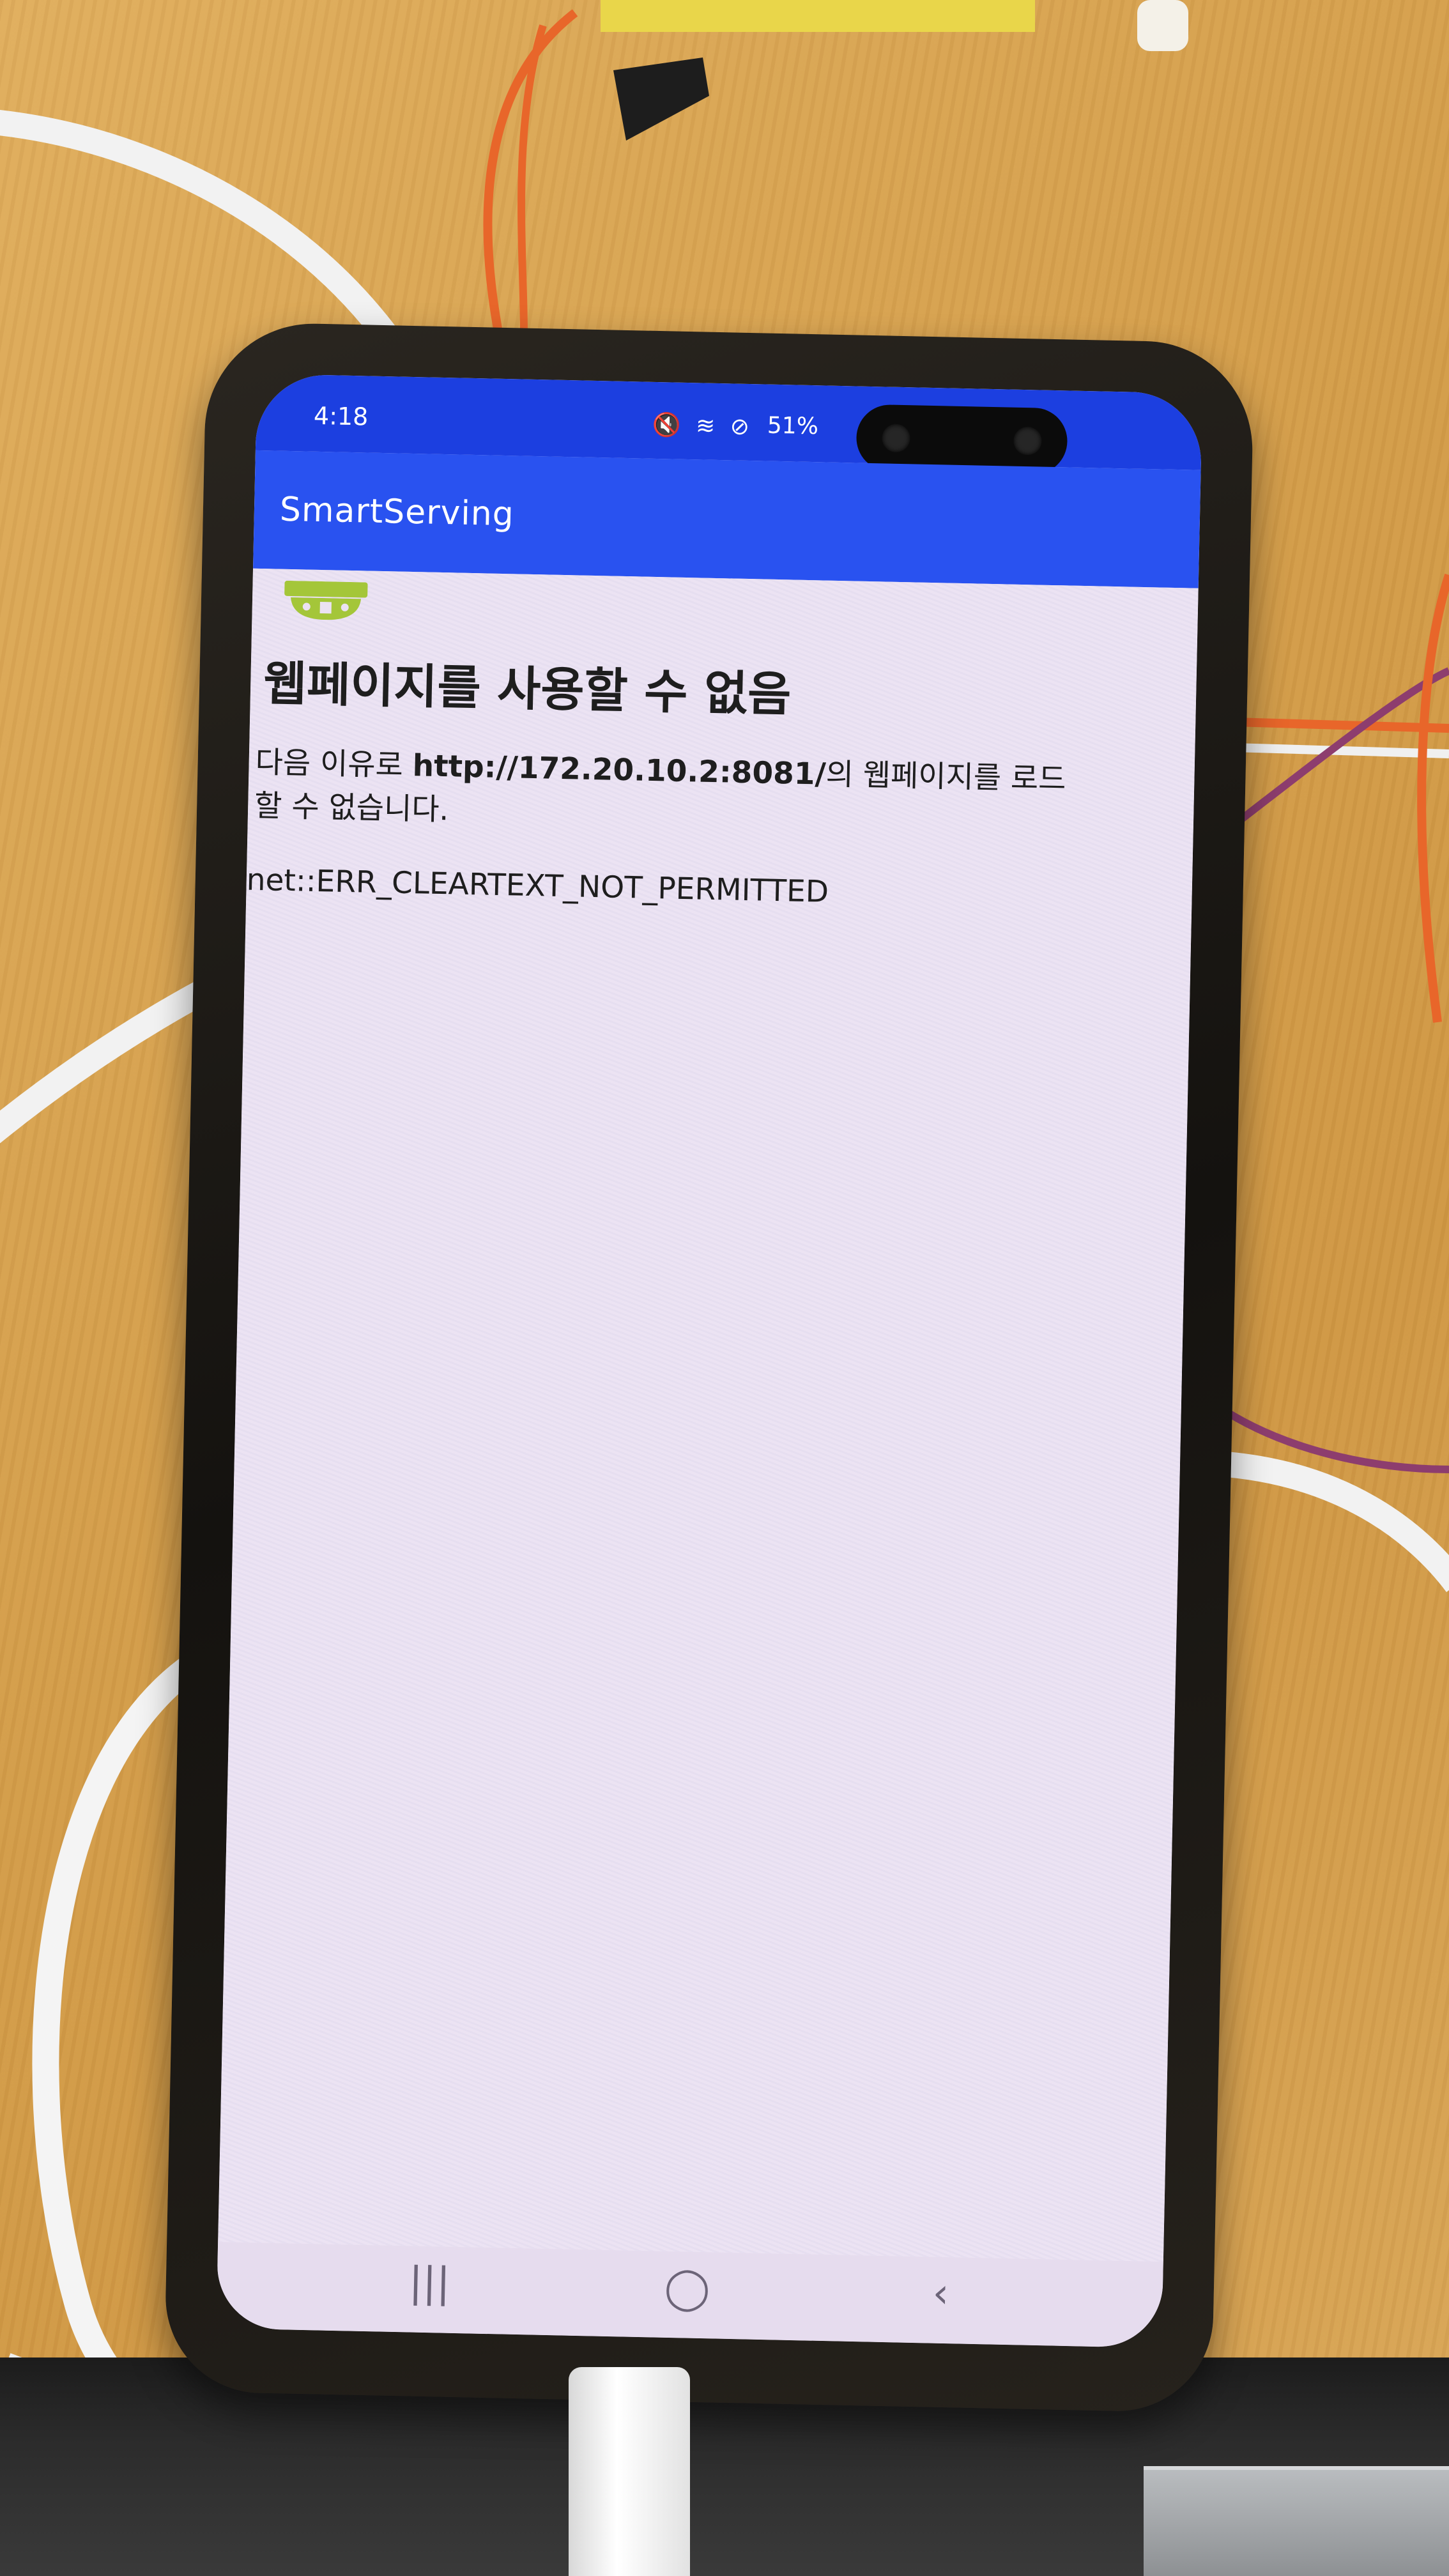 The height and width of the screenshot is (2576, 1449). What do you see at coordinates (727, 519) in the screenshot?
I see `app-bar: SmartServing` at bounding box center [727, 519].